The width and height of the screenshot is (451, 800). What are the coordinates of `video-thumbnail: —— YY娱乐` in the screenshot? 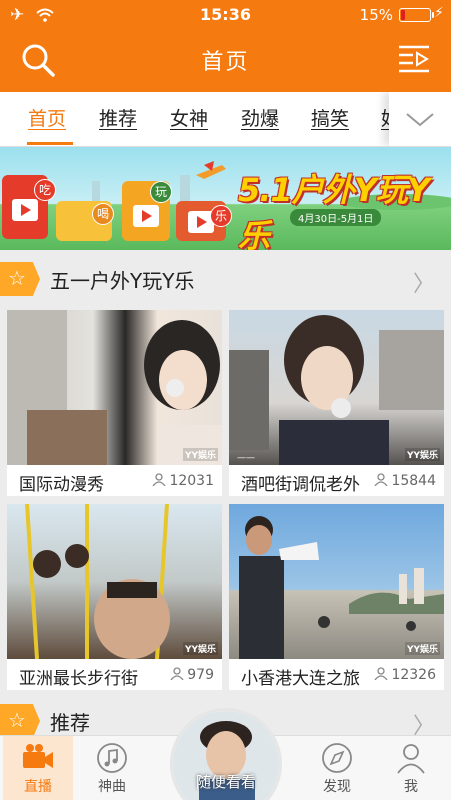 It's located at (336, 387).